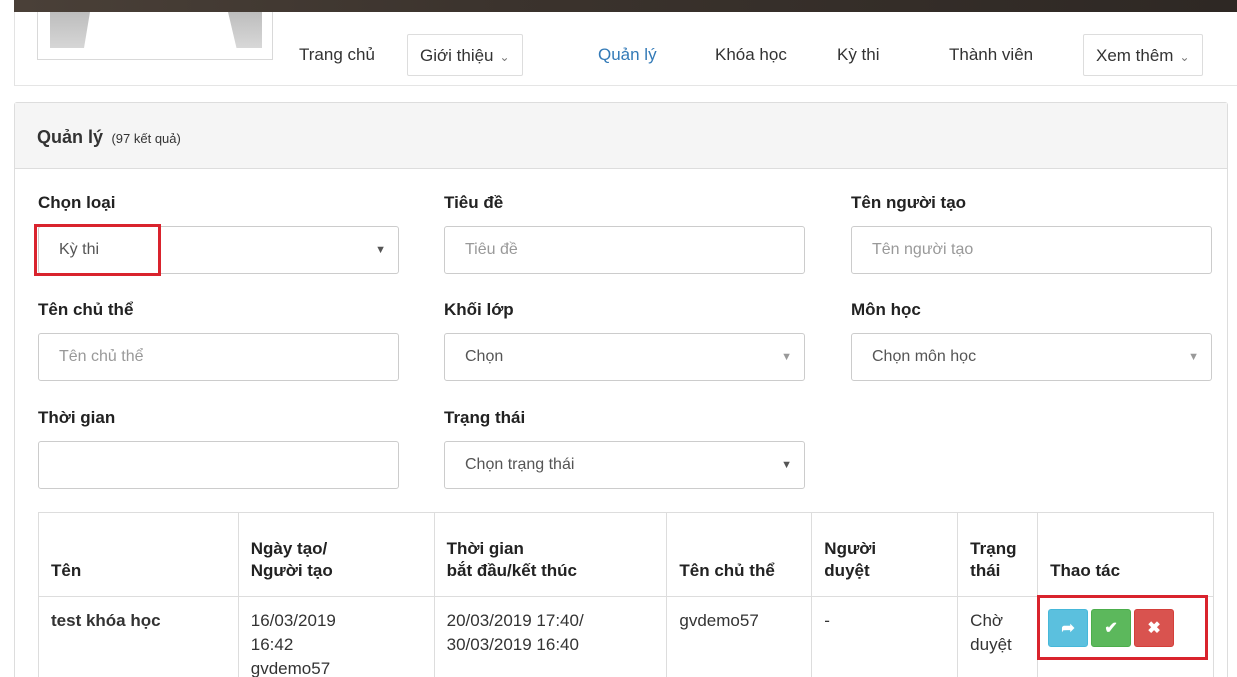 The width and height of the screenshot is (1237, 677). I want to click on panel-title: Quản lý, so click(70, 137).